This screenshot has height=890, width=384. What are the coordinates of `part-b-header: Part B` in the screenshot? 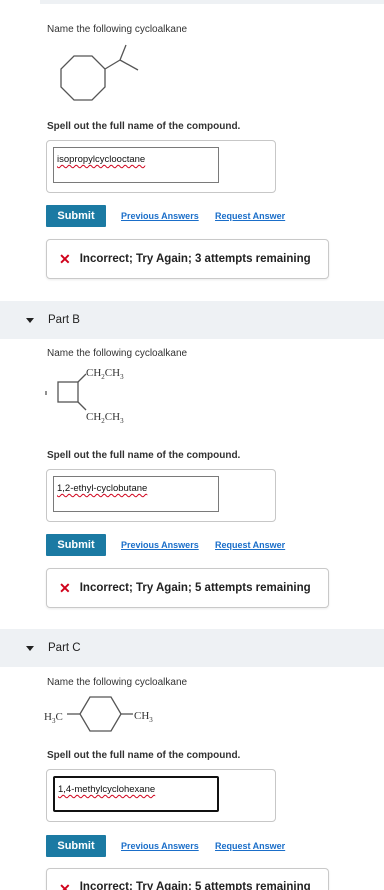 It's located at (192, 320).